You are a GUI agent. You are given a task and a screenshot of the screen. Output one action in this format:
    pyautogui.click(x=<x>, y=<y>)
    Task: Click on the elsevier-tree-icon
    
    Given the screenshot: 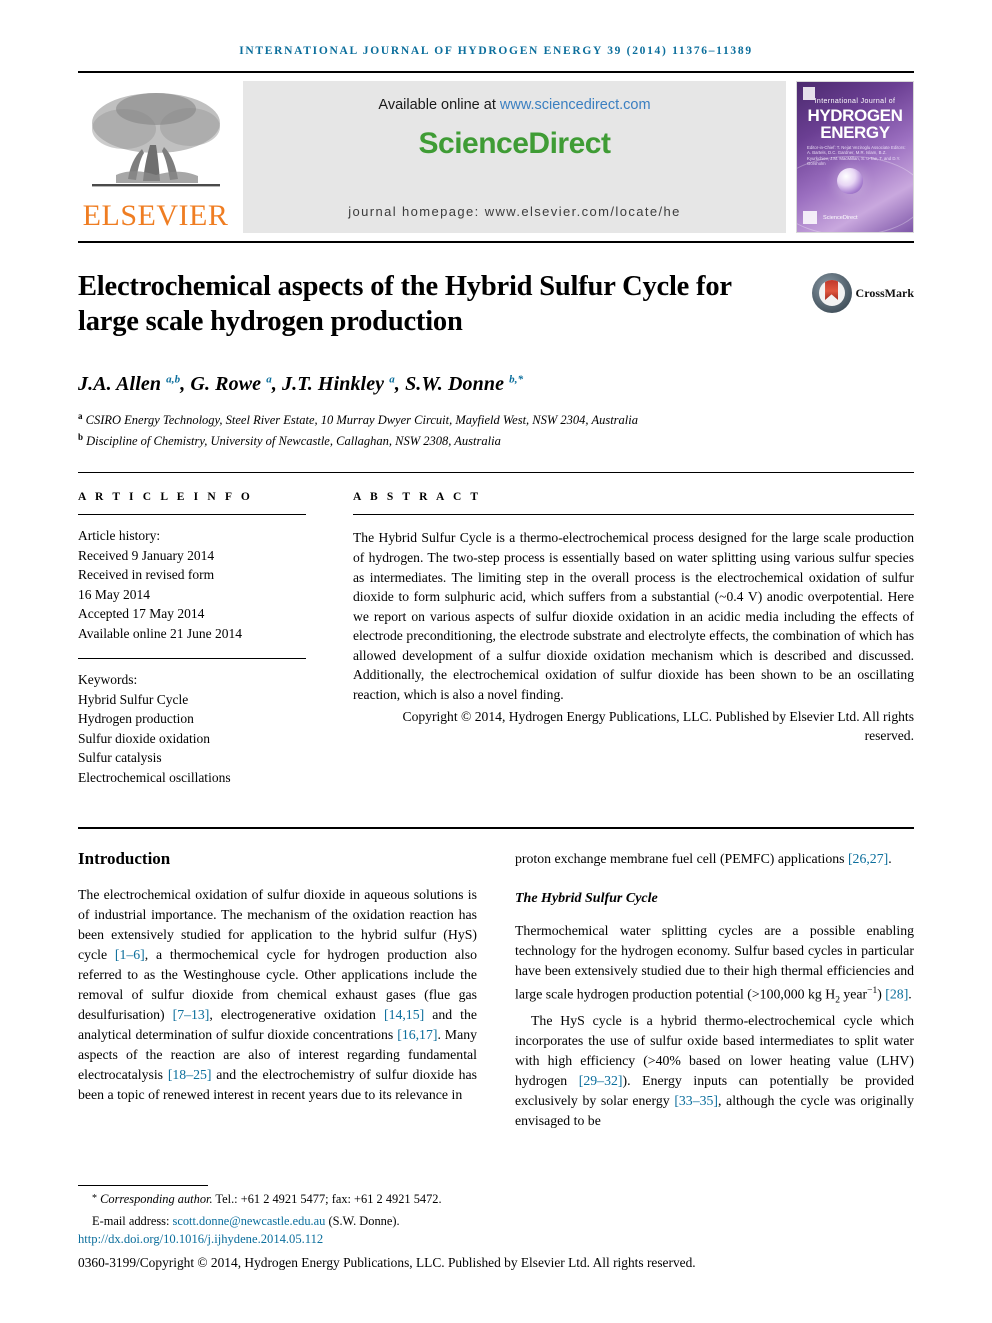 What is the action you would take?
    pyautogui.click(x=156, y=143)
    